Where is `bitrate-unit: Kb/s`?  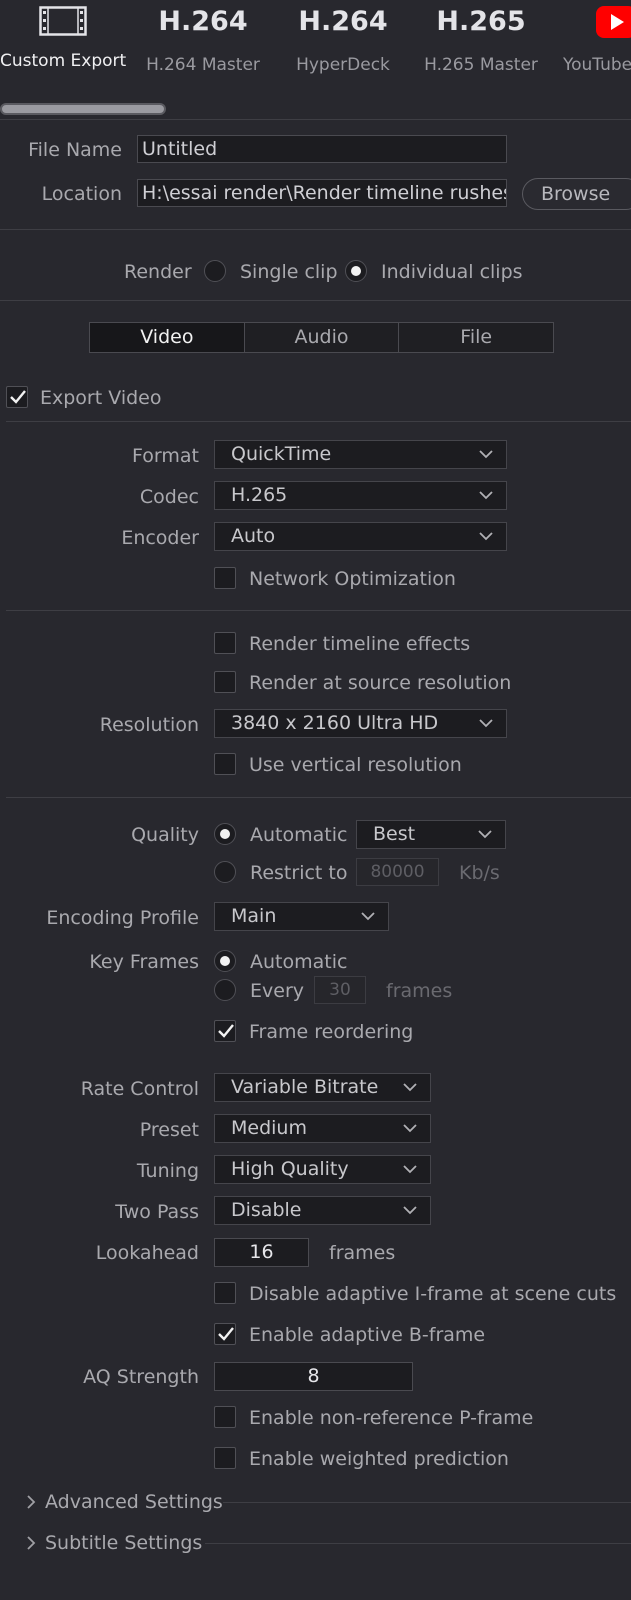
bitrate-unit: Kb/s is located at coordinates (479, 873).